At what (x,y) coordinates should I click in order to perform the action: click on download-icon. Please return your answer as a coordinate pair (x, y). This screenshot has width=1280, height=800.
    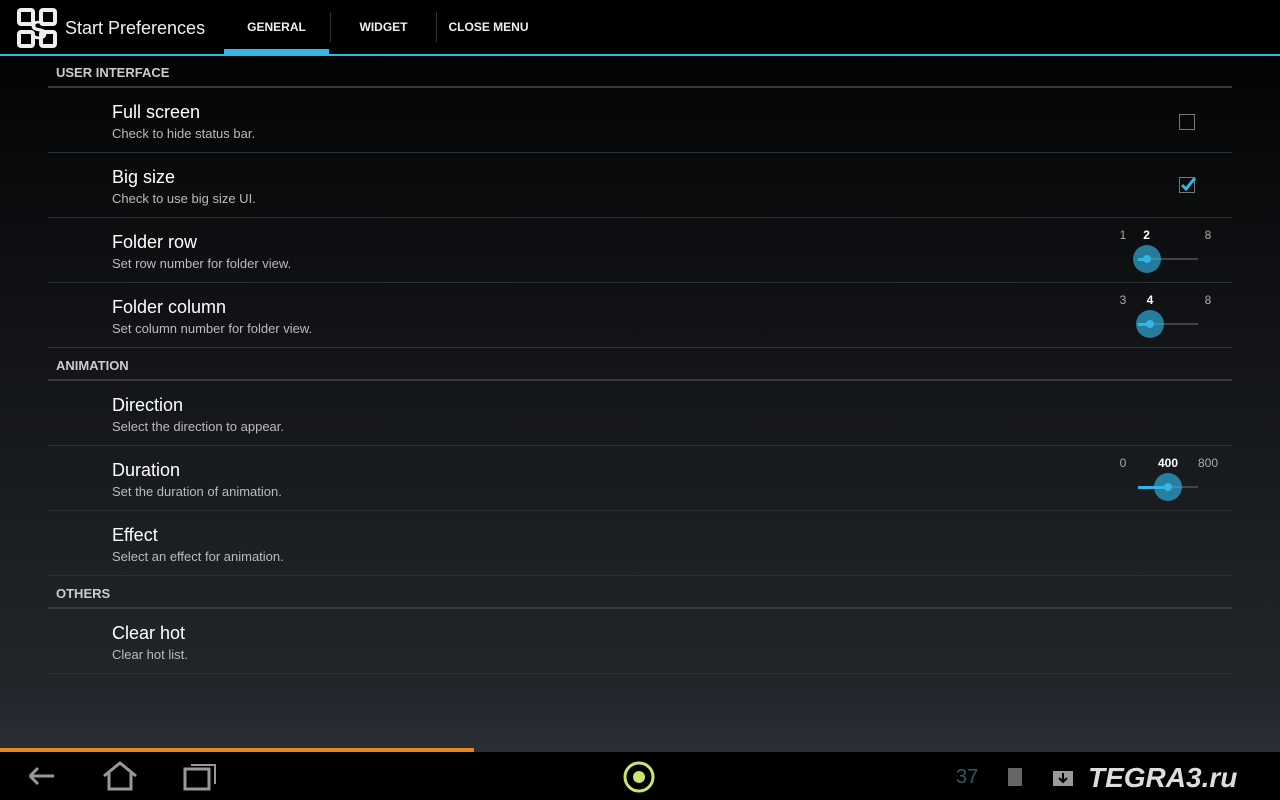
    Looking at the image, I should click on (1063, 778).